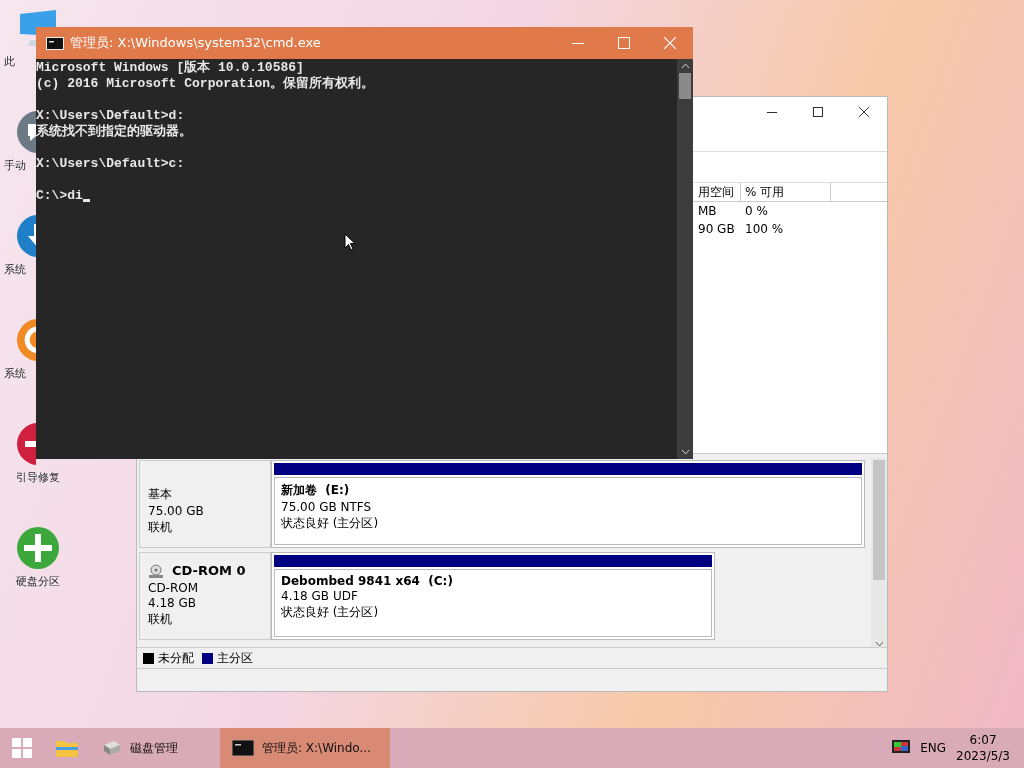  I want to click on partition-block: Debombed 9841 x64 (C:) 4.18 GB UDF 状态良好 (主分区), so click(493, 596).